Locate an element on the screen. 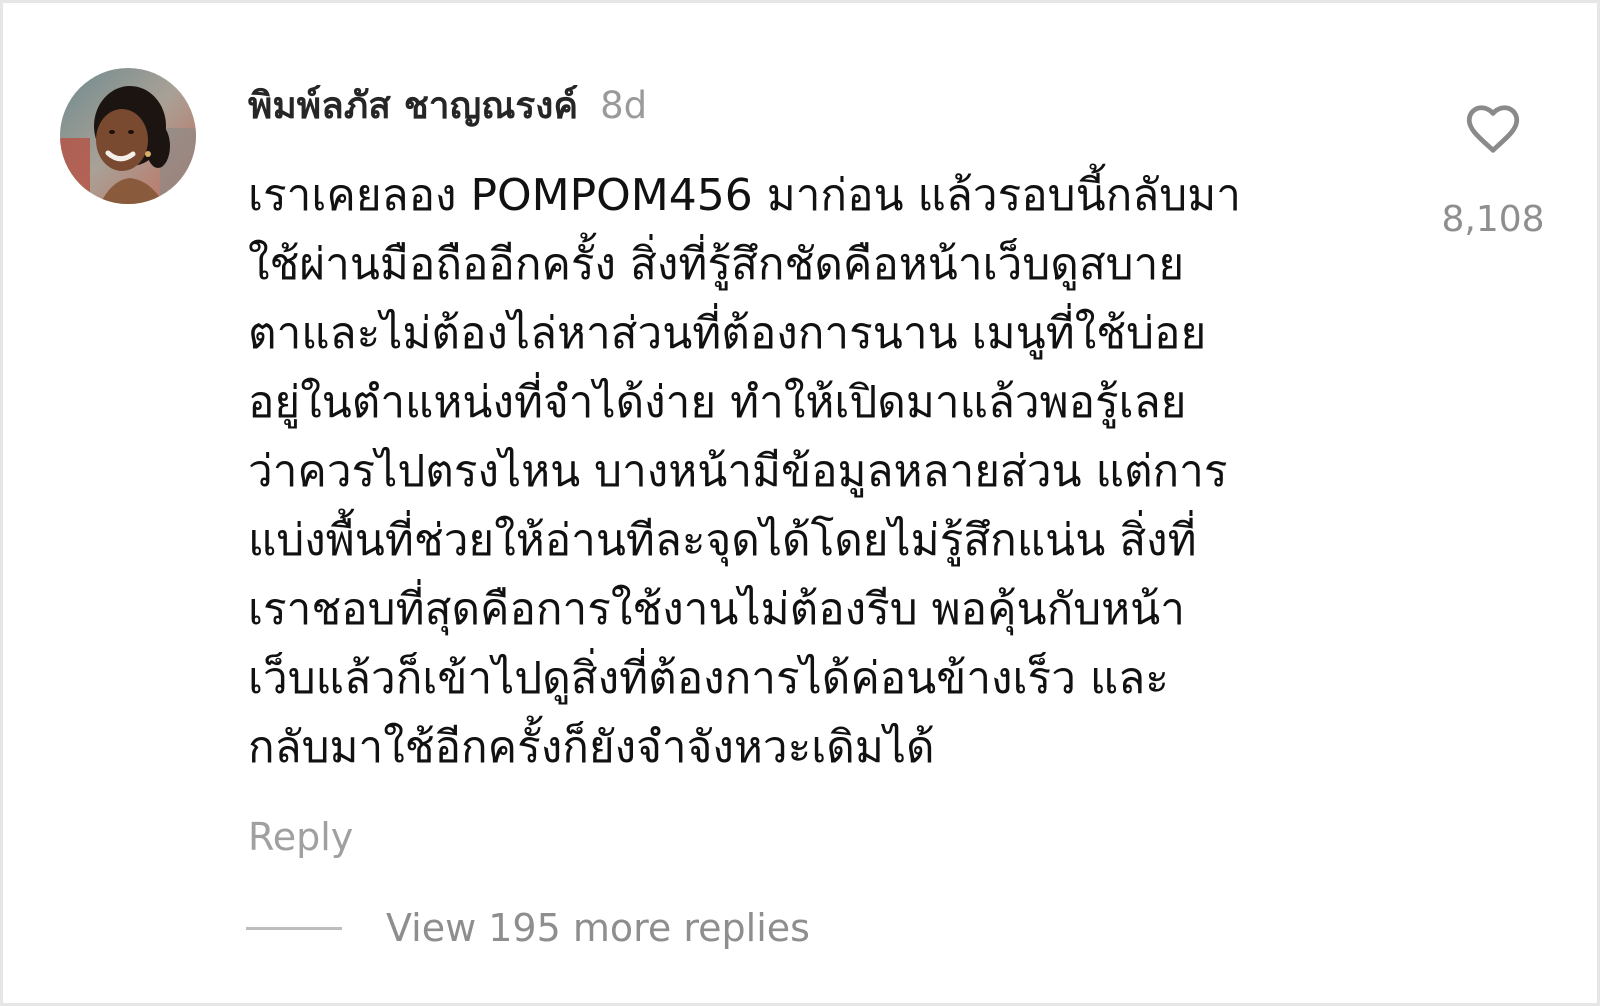 The width and height of the screenshot is (1600, 1006). like-button is located at coordinates (1493, 129).